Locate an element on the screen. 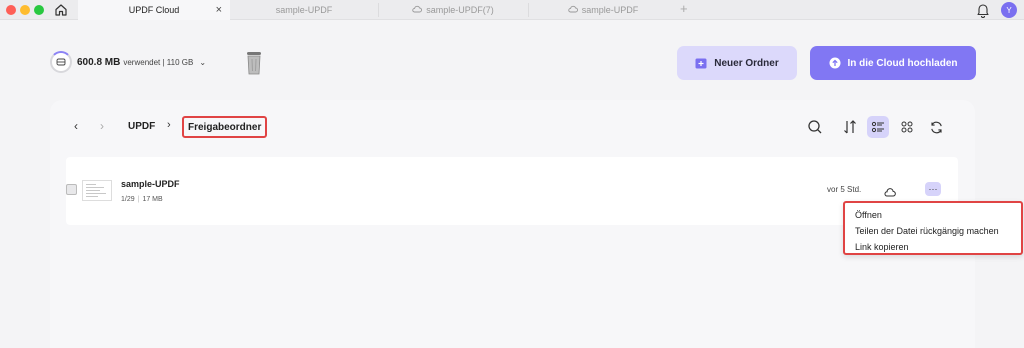 Image resolution: width=1024 pixels, height=348 pixels. tab-label: UPDF Cloud is located at coordinates (154, 10).